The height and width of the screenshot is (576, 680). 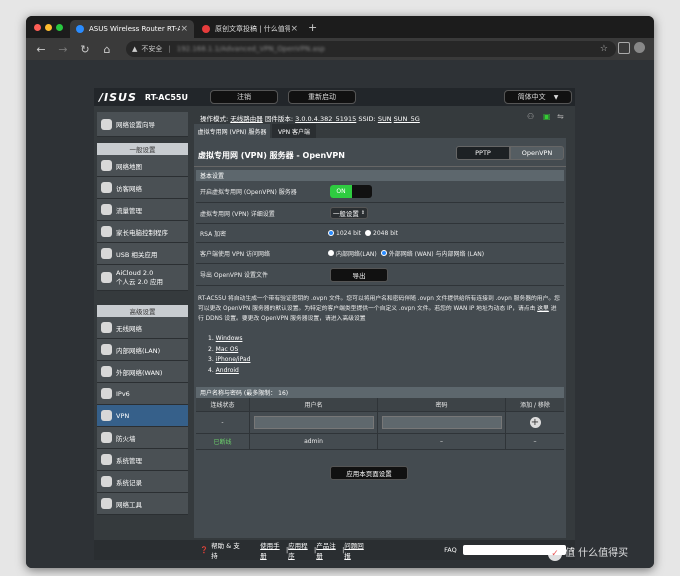 I want to click on language-value: 简体中文, so click(x=531, y=97).